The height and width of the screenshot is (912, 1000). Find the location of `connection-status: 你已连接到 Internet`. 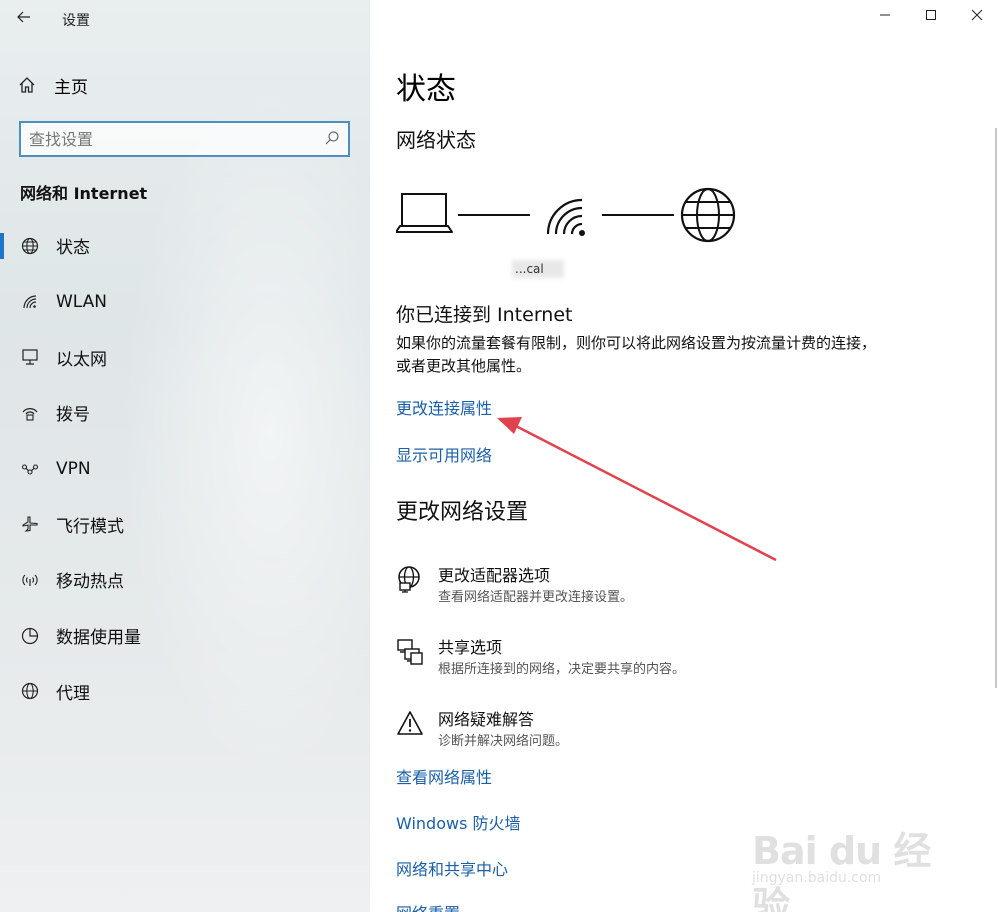

connection-status: 你已连接到 Internet is located at coordinates (484, 315).